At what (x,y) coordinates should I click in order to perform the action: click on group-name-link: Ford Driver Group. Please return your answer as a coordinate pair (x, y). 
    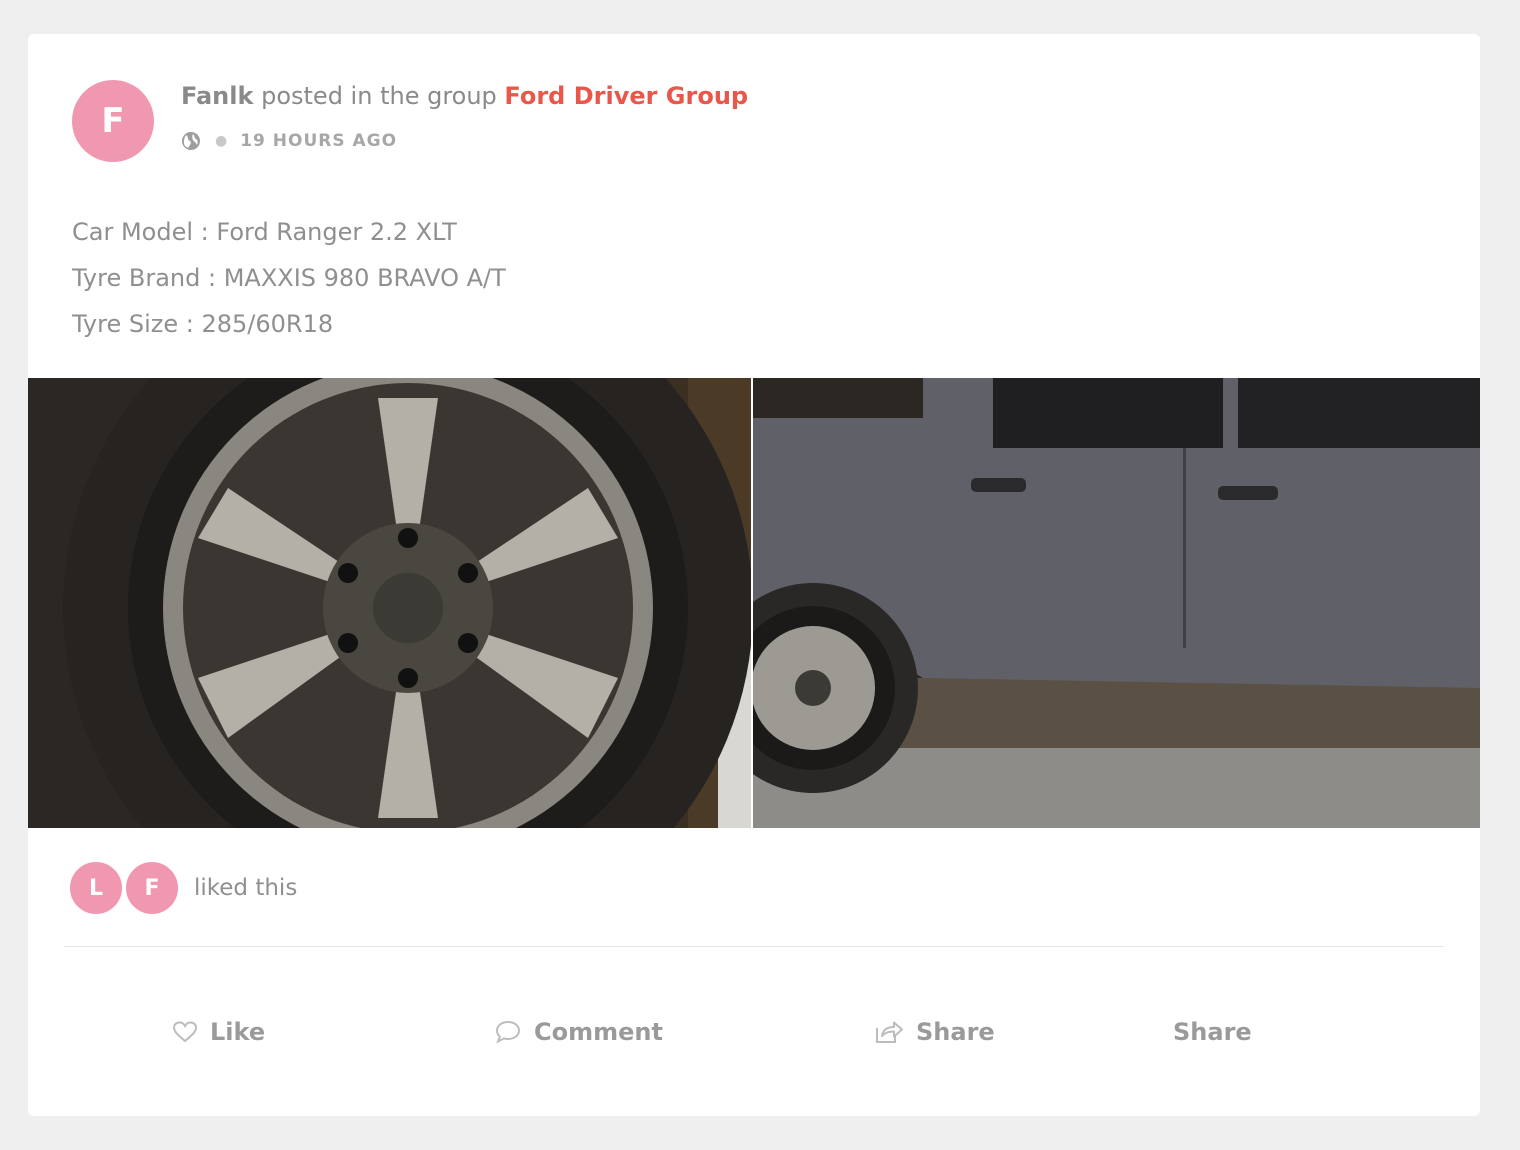
    Looking at the image, I should click on (626, 96).